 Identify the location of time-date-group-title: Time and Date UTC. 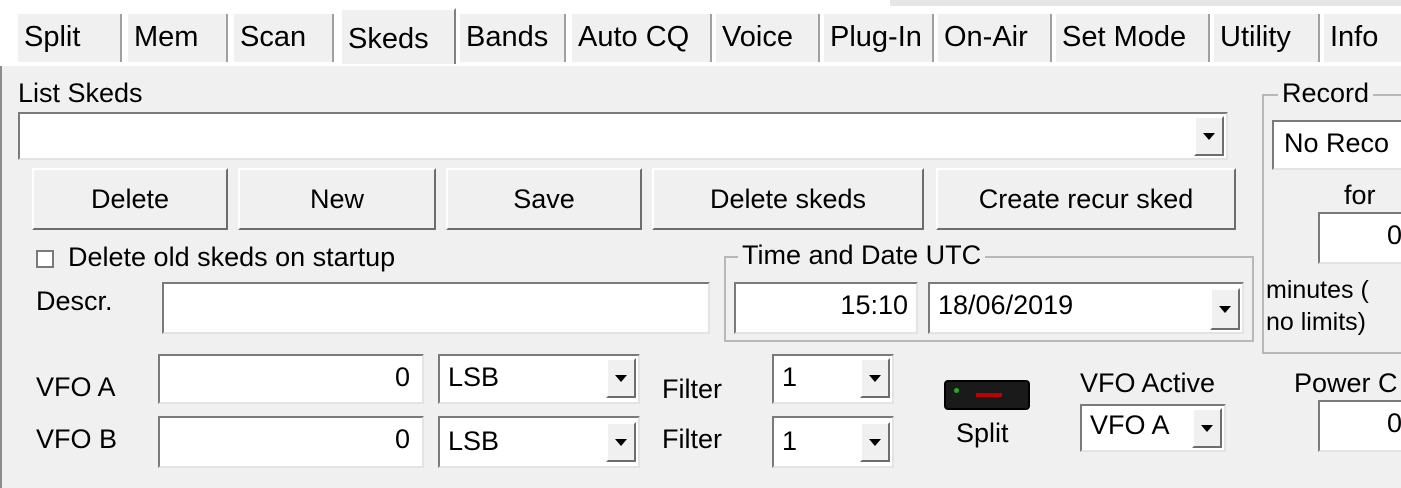
(862, 255).